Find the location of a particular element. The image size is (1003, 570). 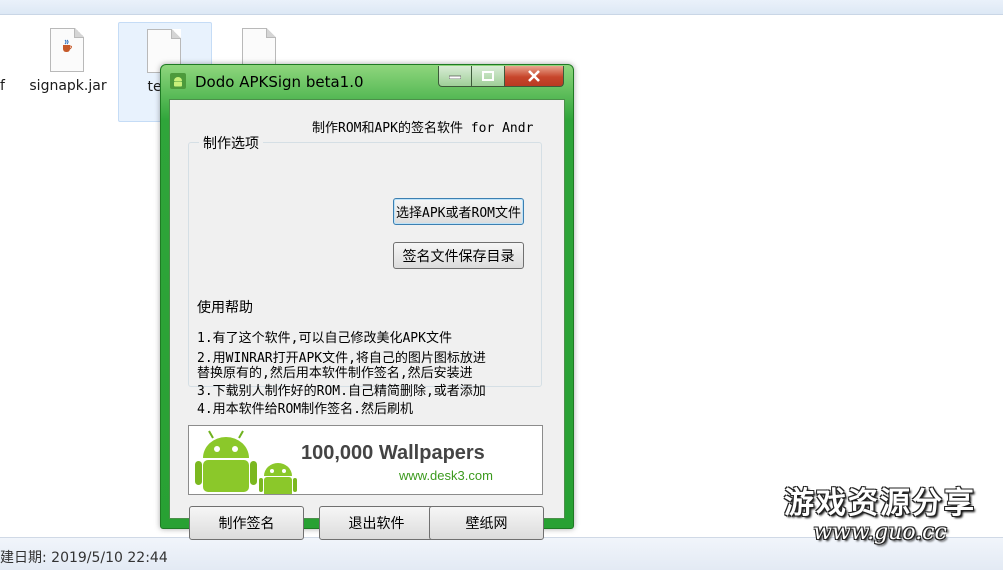

close-icon is located at coordinates (534, 76).